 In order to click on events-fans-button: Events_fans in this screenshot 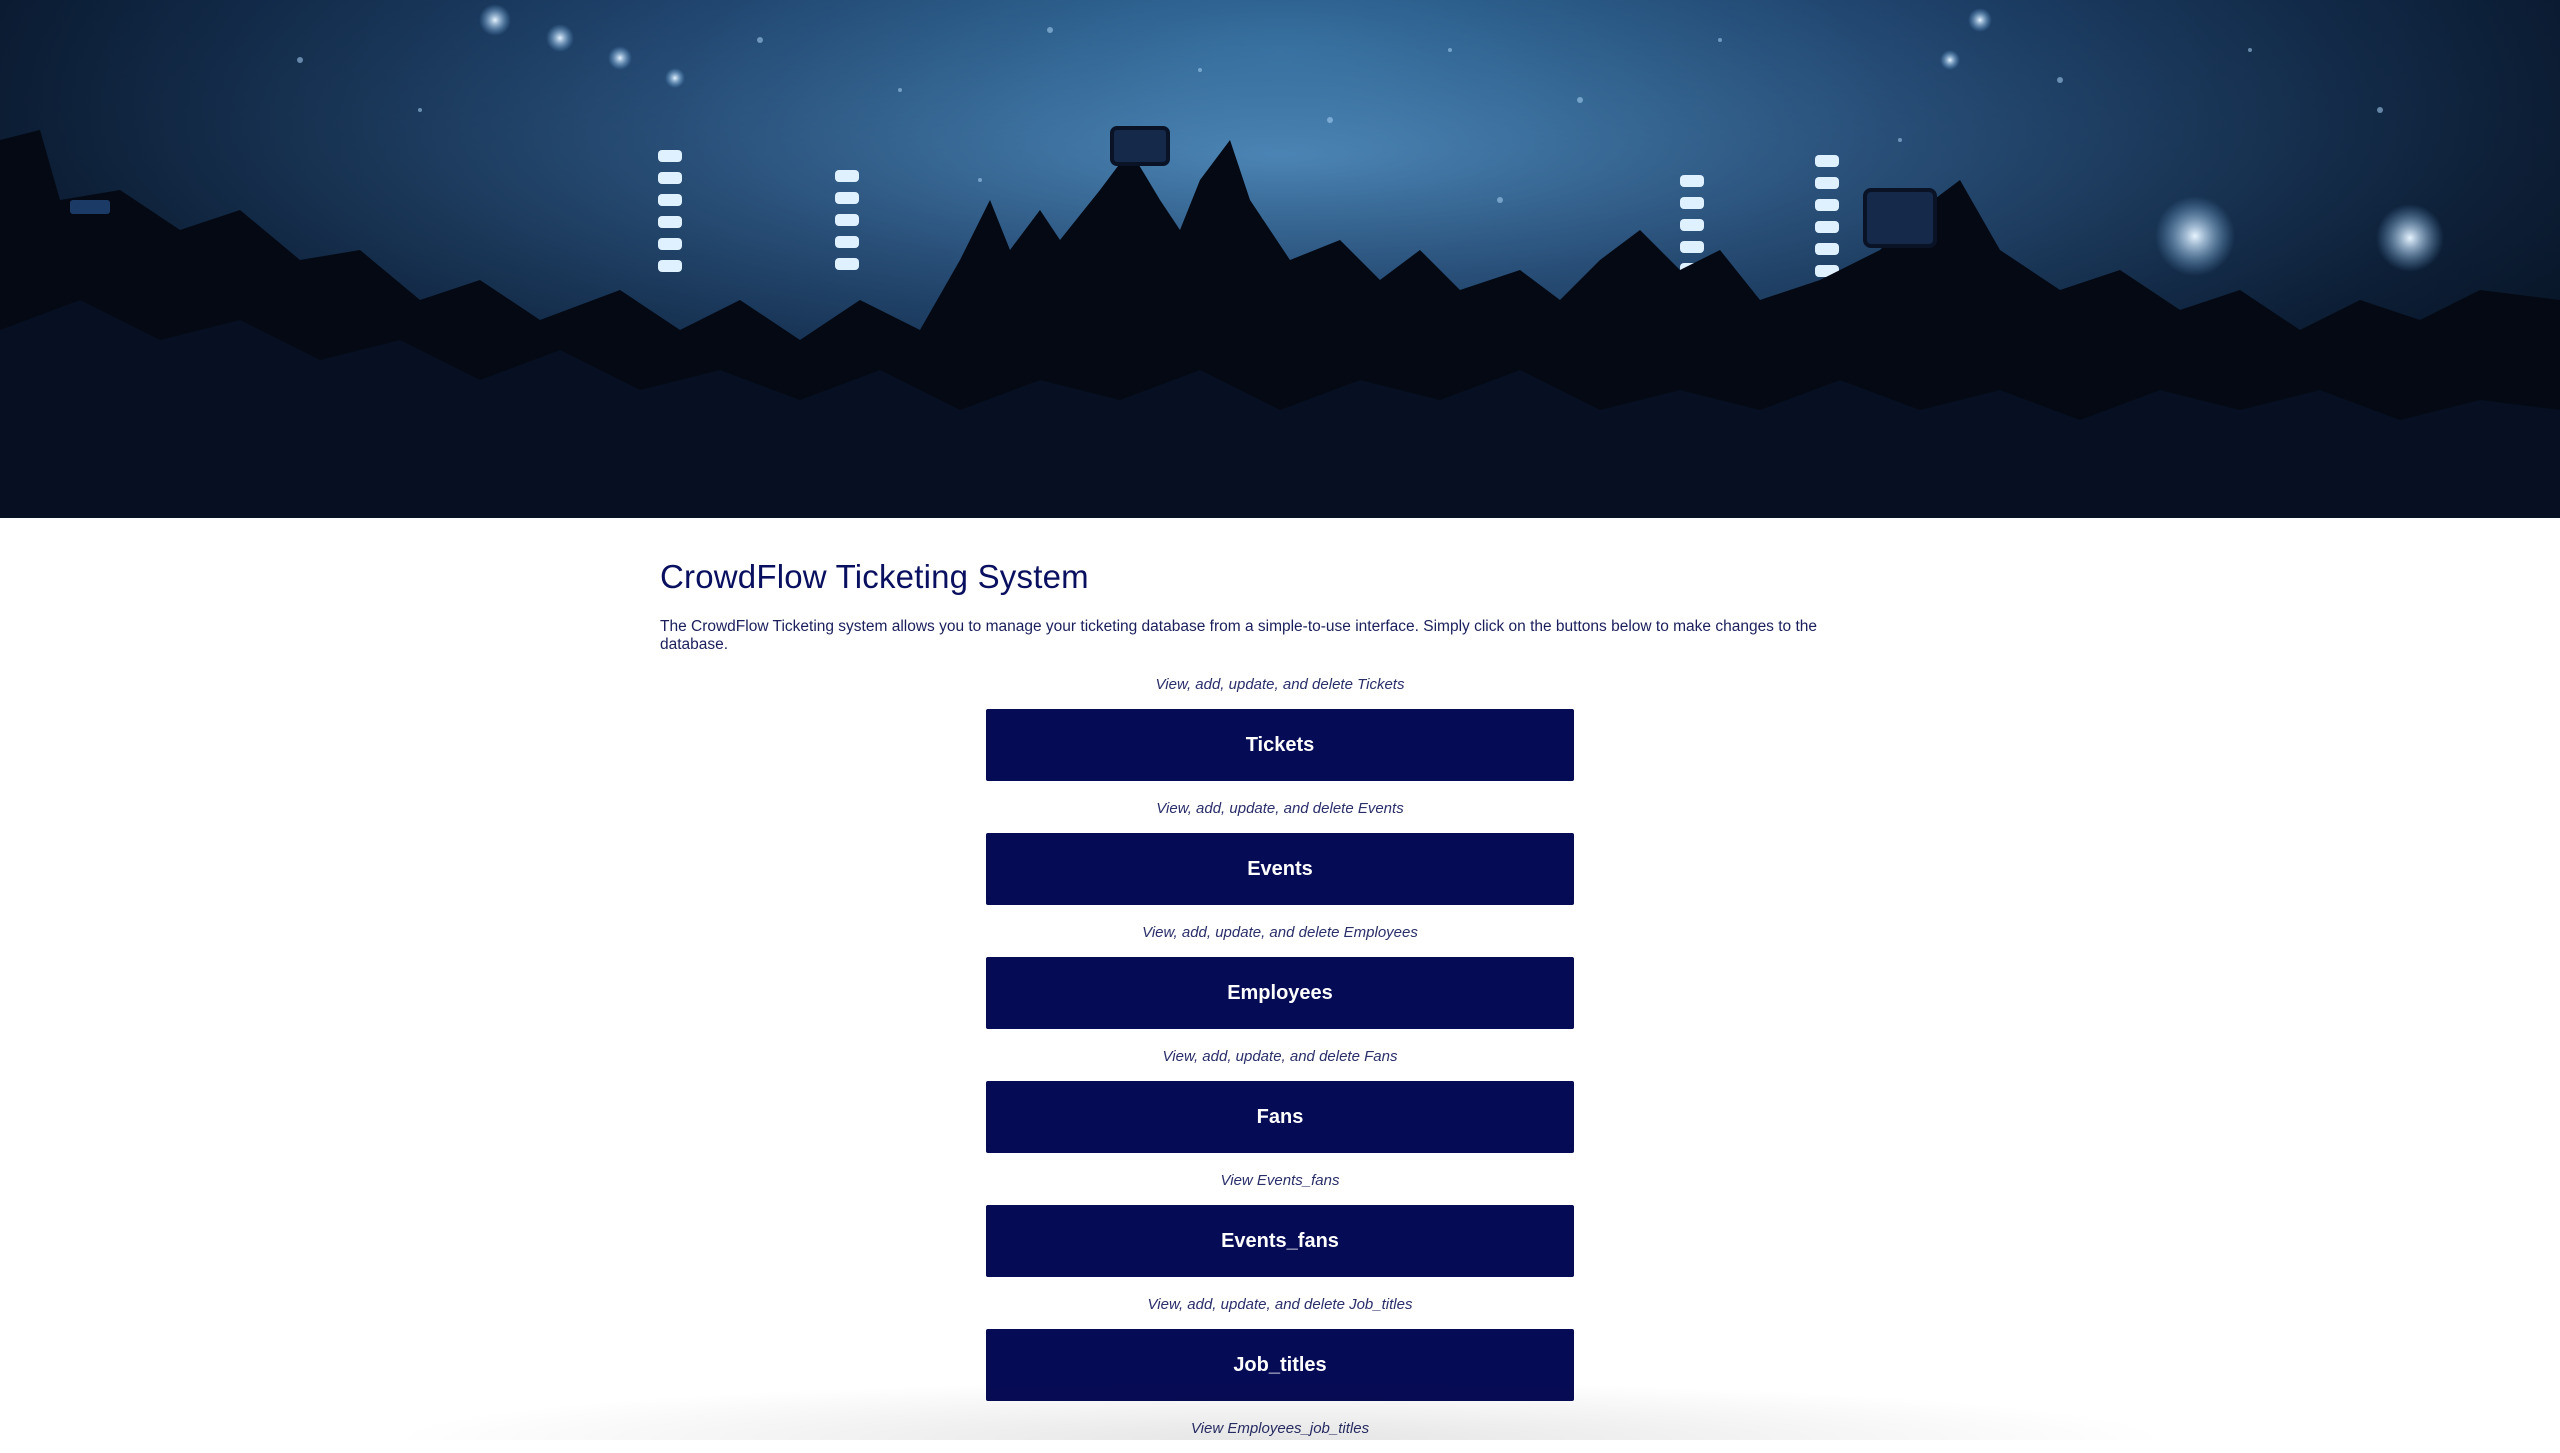, I will do `click(1280, 1241)`.